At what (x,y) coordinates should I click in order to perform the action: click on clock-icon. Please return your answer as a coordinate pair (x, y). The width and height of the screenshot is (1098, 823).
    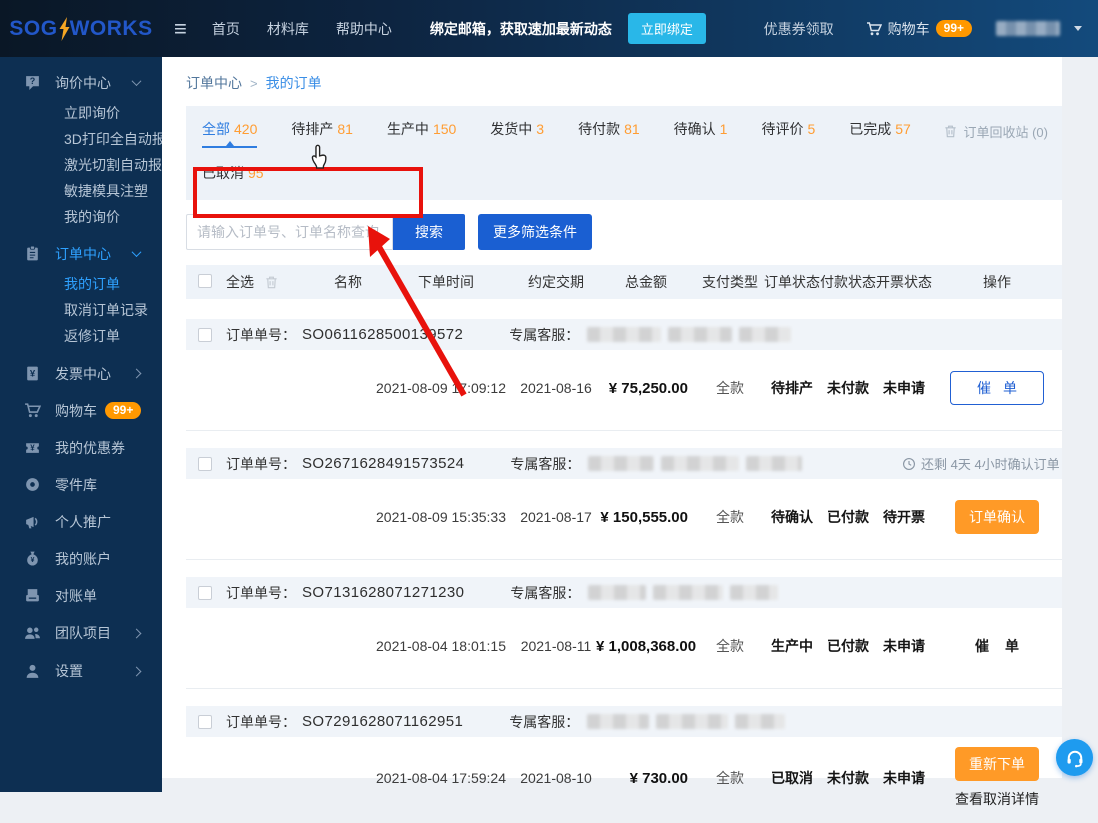
    Looking at the image, I should click on (909, 464).